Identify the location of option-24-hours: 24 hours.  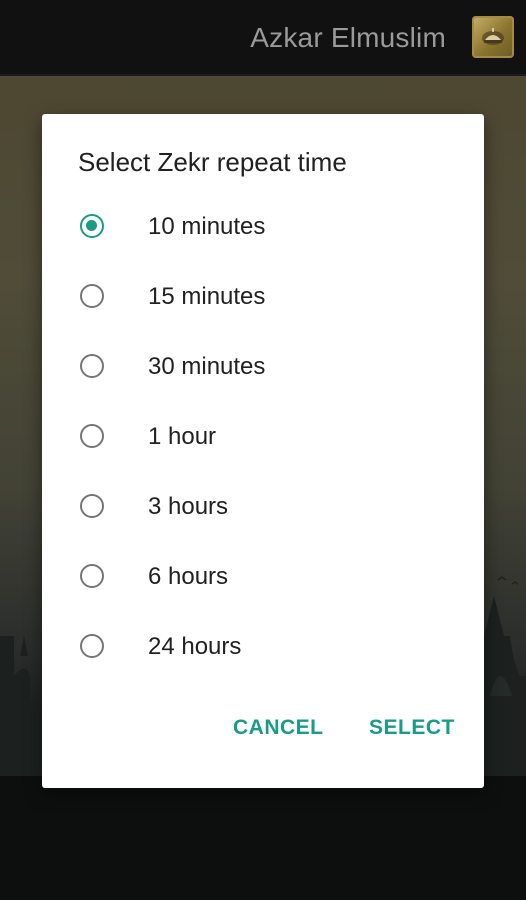
(263, 648).